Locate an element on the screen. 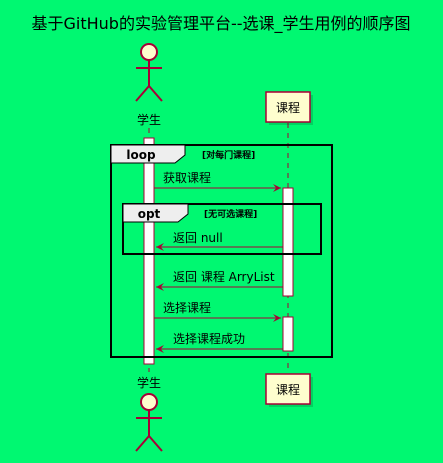 Image resolution: width=443 pixels, height=463 pixels. course-box-top: 课程 is located at coordinates (289, 108).